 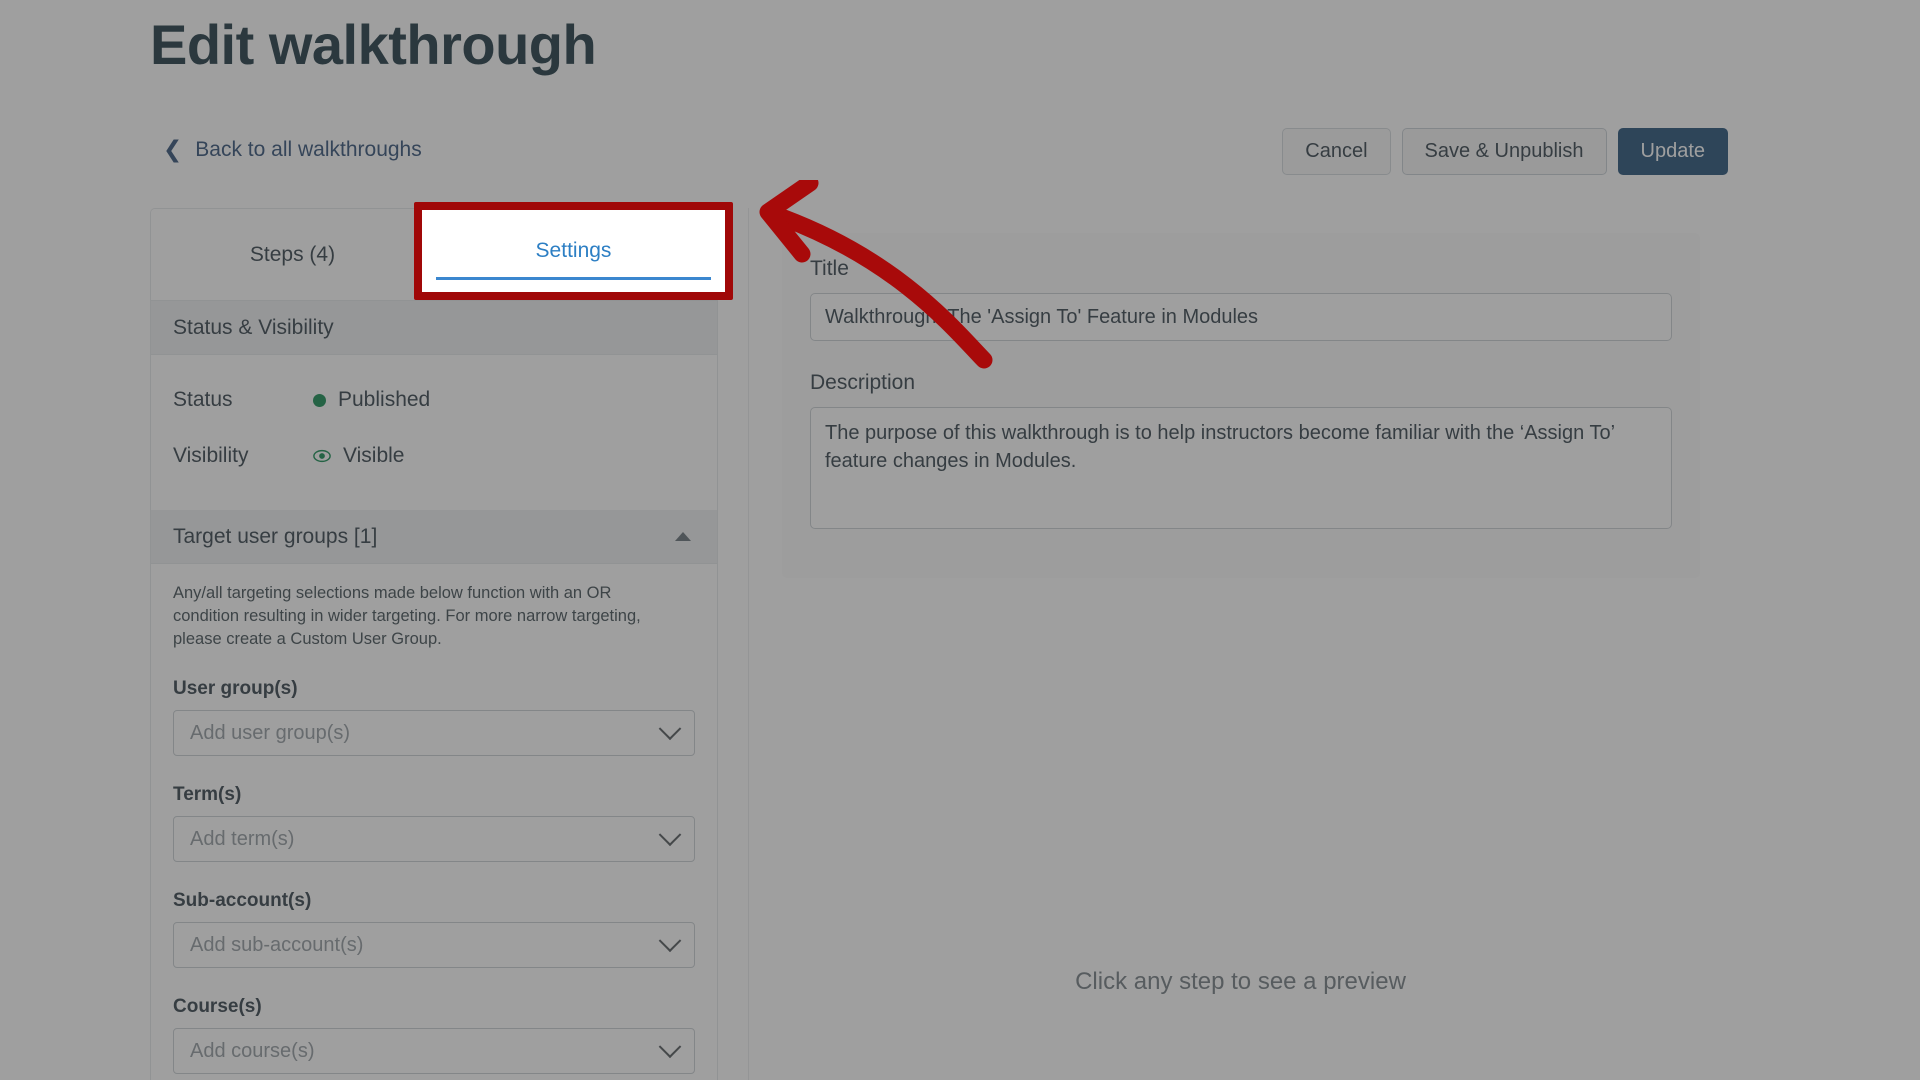 I want to click on visibility-value-group: Visible, so click(x=358, y=456).